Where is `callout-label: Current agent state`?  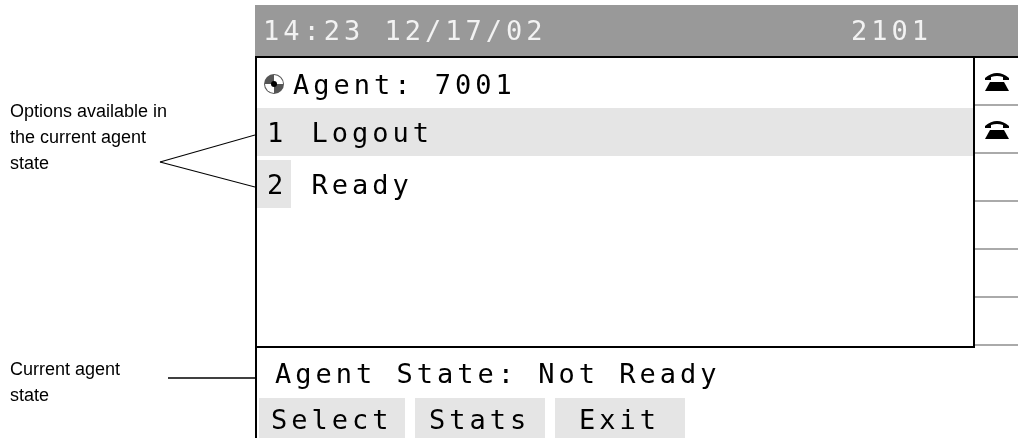 callout-label: Current agent state is located at coordinates (66, 382).